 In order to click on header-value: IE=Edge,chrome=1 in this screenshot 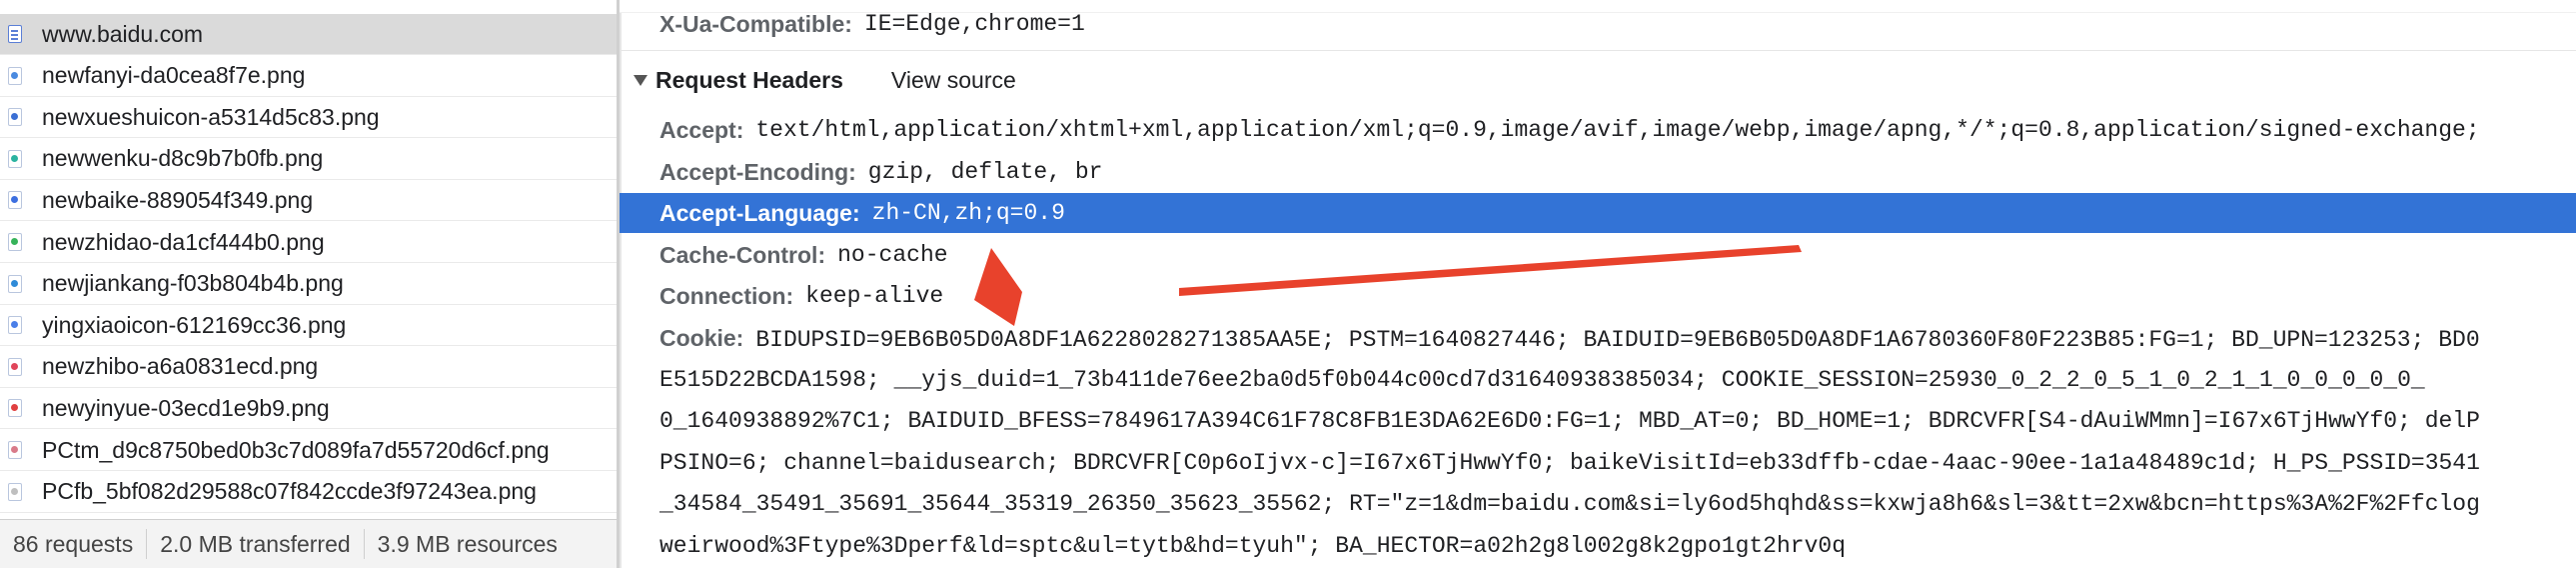, I will do `click(974, 24)`.